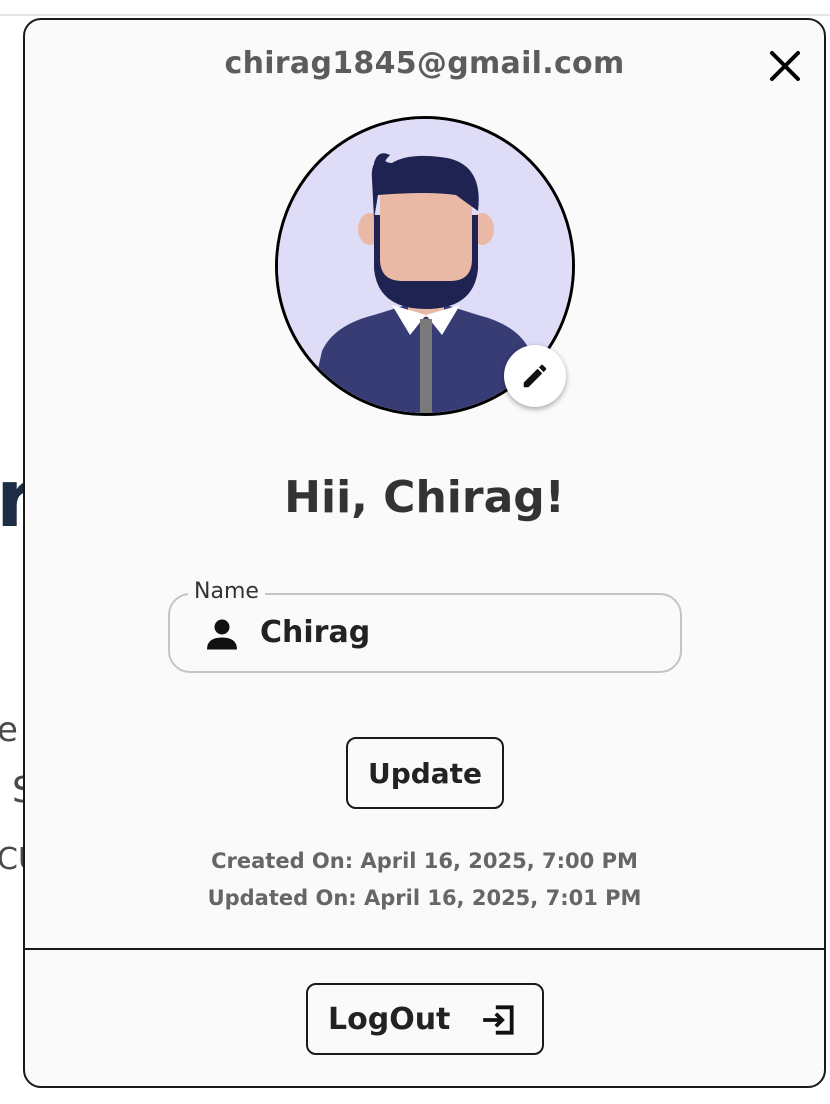 The image size is (830, 1104). I want to click on greeting-heading: Hii, Chirag!, so click(424, 497).